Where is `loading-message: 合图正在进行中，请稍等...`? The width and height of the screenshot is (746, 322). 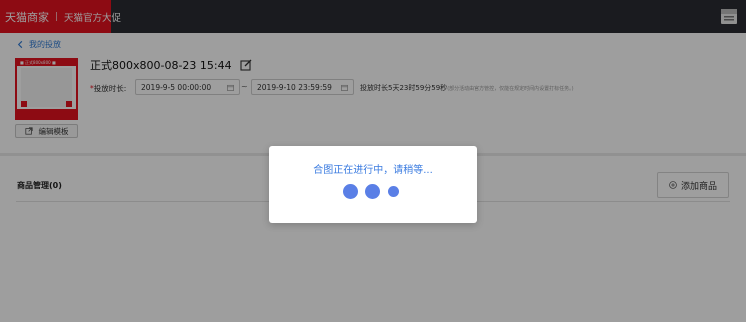
loading-message: 合图正在进行中，请稍等... is located at coordinates (373, 170).